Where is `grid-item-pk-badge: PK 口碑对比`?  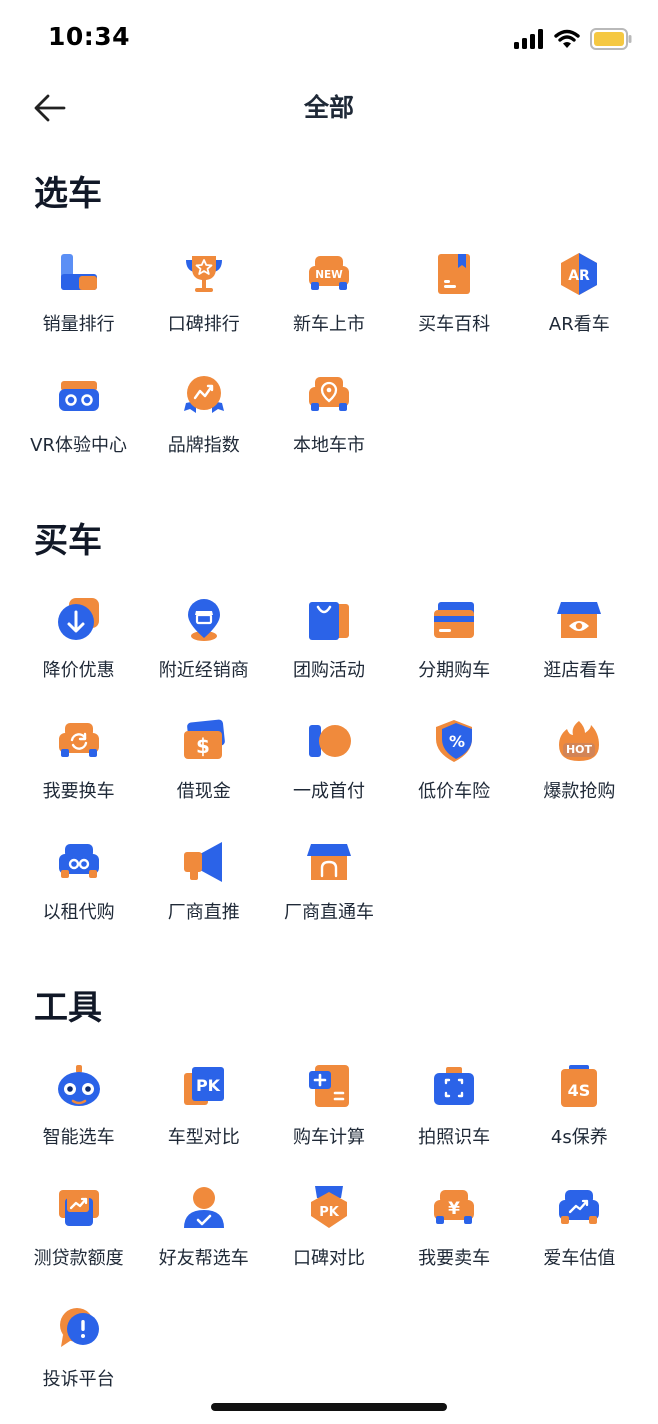
grid-item-pk-badge: PK 口碑对比 is located at coordinates (328, 1236).